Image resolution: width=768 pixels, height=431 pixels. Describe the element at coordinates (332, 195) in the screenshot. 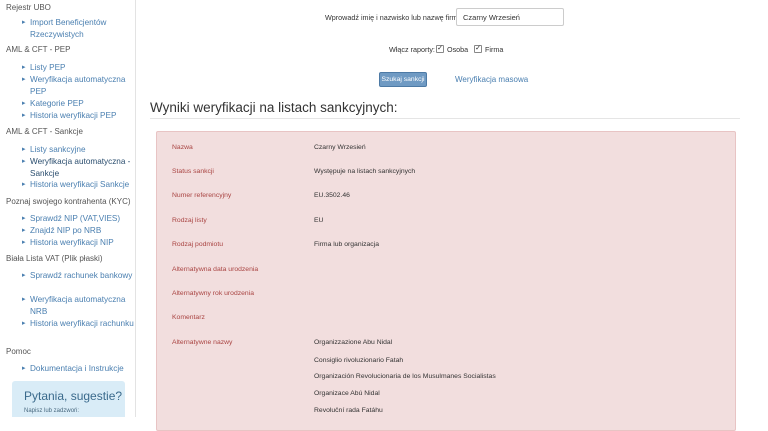

I see `field-value-ref: EU.3502.46` at that location.